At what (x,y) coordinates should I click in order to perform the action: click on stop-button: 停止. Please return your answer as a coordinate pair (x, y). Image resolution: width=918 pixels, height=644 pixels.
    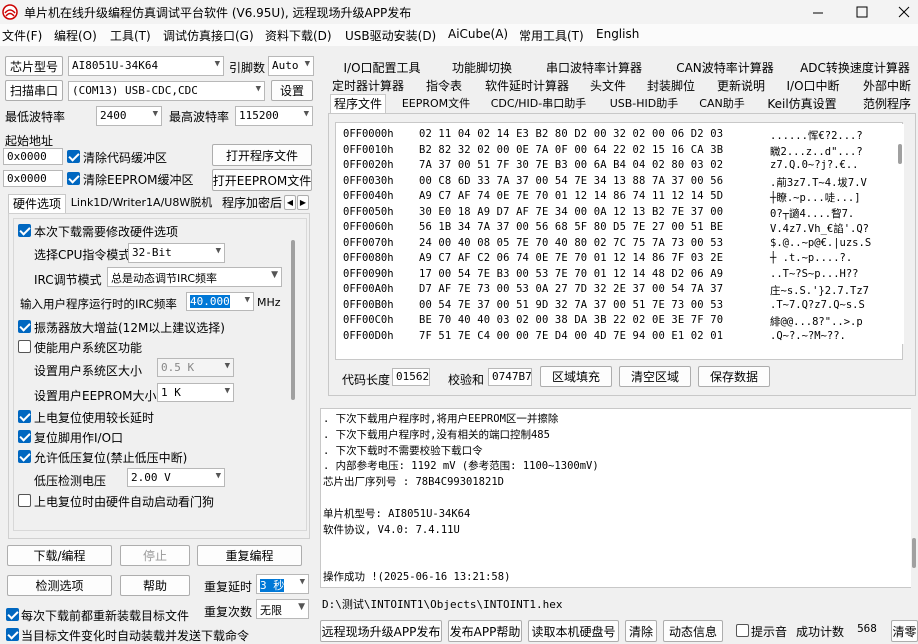
    Looking at the image, I should click on (155, 555).